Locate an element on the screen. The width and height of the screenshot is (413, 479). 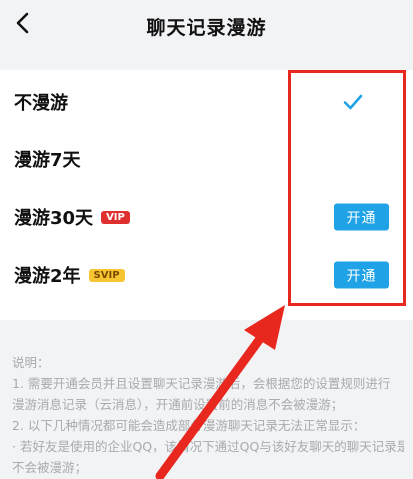
activate-30-days-button: 开通 is located at coordinates (361, 217).